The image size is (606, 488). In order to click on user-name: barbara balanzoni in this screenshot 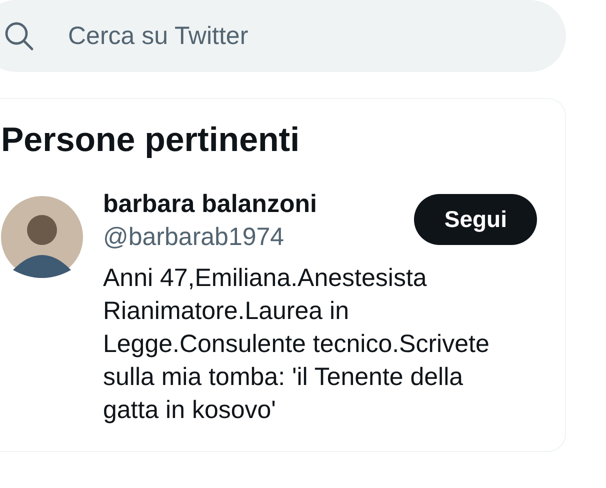, I will do `click(210, 204)`.